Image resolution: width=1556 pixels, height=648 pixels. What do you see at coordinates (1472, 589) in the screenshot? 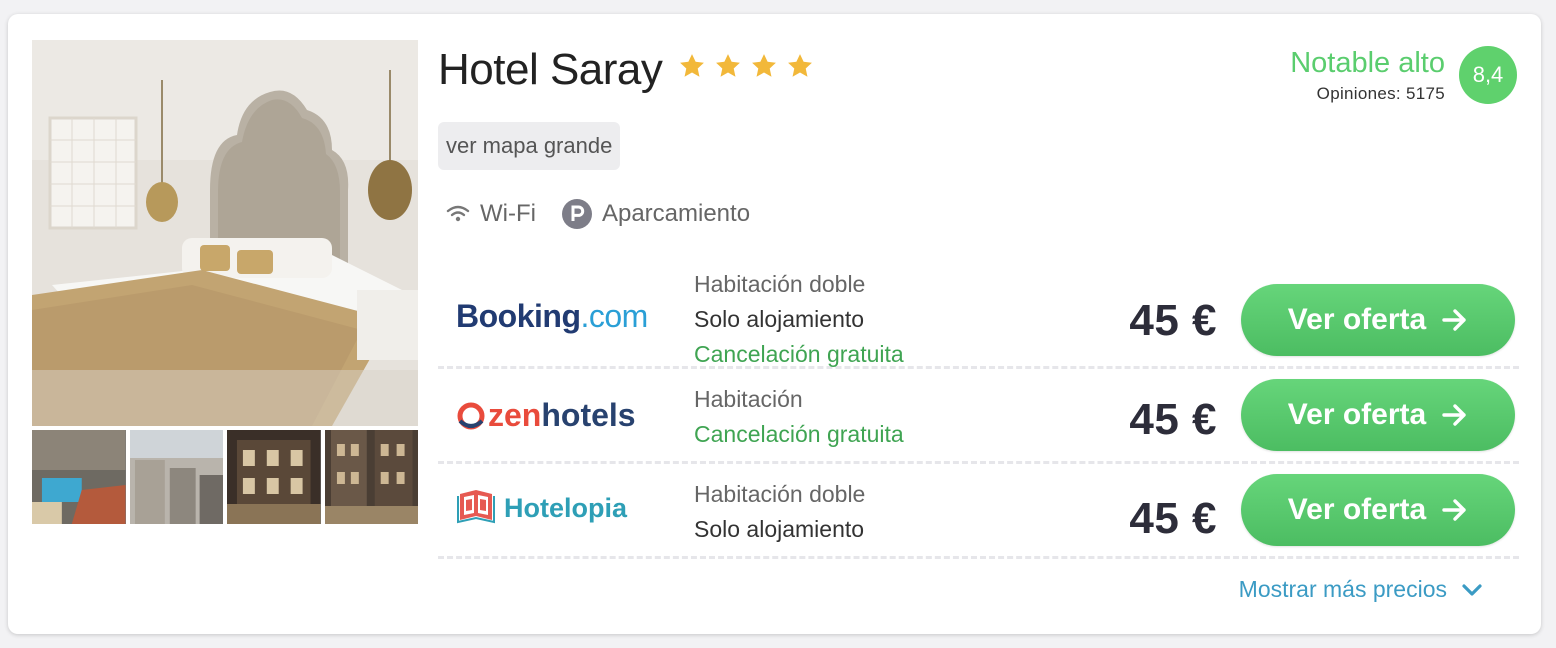
I see `chevron-down-icon` at bounding box center [1472, 589].